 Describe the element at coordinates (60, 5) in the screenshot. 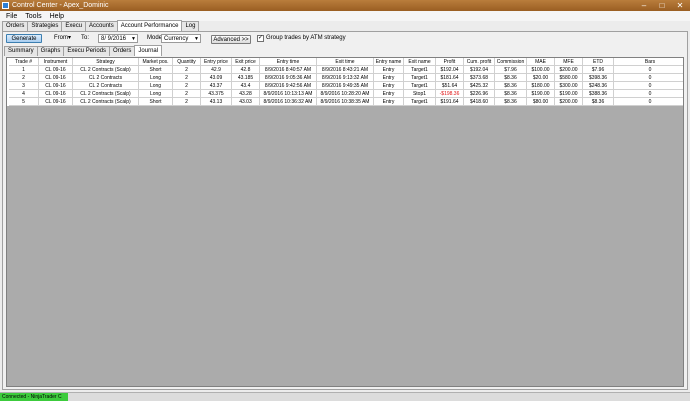

I see `window-title: Control Center - Apex_Dominic` at that location.